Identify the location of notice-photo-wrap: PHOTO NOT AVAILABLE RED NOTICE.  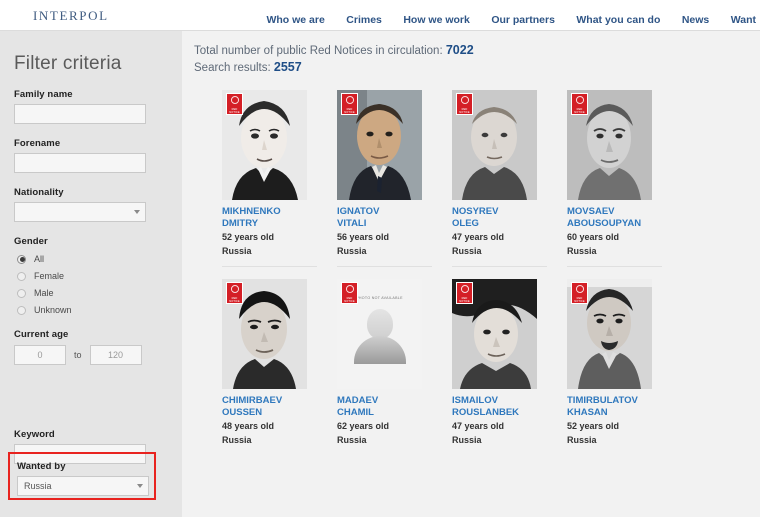
(379, 334).